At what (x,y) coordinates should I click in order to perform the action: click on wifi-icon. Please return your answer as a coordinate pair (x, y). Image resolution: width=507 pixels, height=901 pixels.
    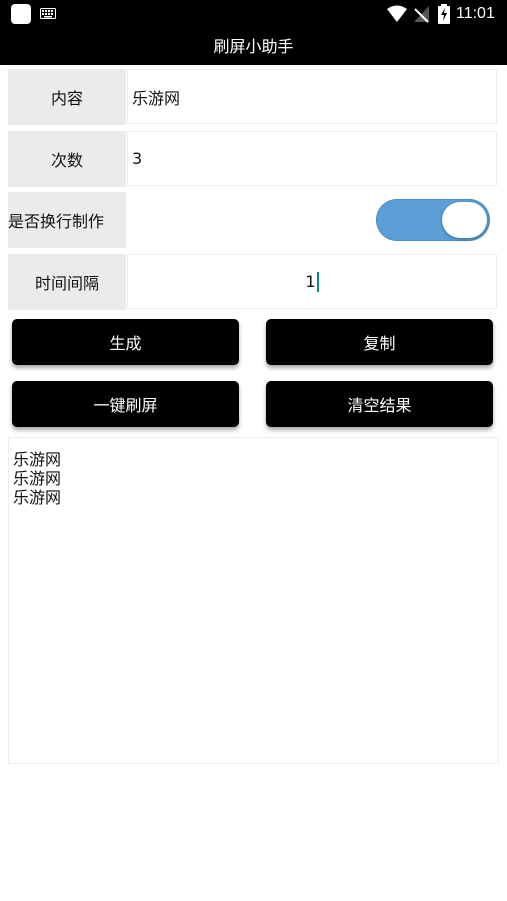
    Looking at the image, I should click on (397, 13).